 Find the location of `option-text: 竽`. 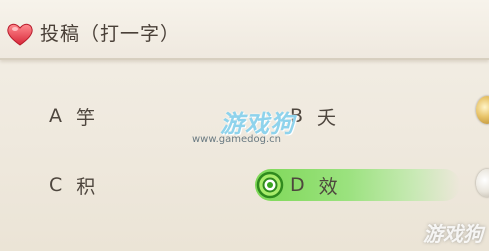

option-text: 竽 is located at coordinates (87, 117).